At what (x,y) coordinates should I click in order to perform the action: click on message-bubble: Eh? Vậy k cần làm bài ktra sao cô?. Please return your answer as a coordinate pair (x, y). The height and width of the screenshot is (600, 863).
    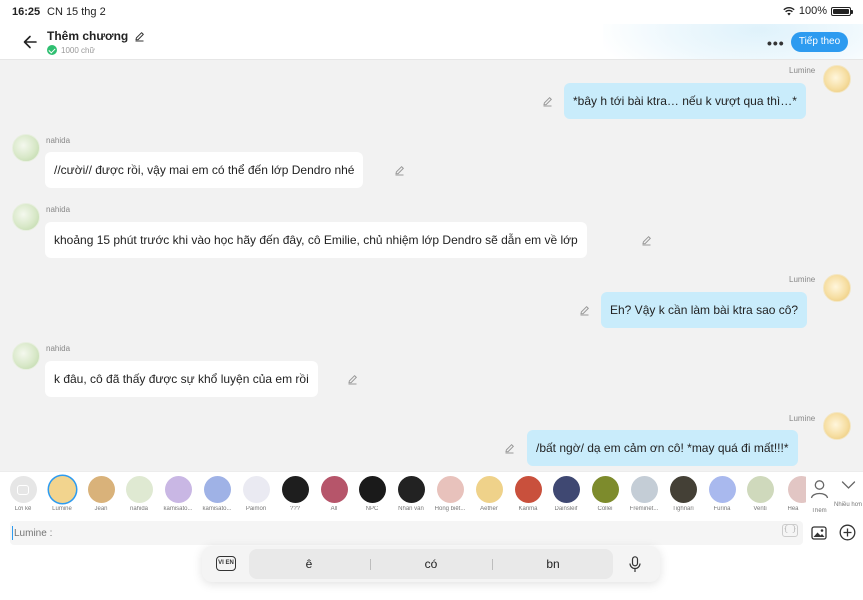
    Looking at the image, I should click on (704, 310).